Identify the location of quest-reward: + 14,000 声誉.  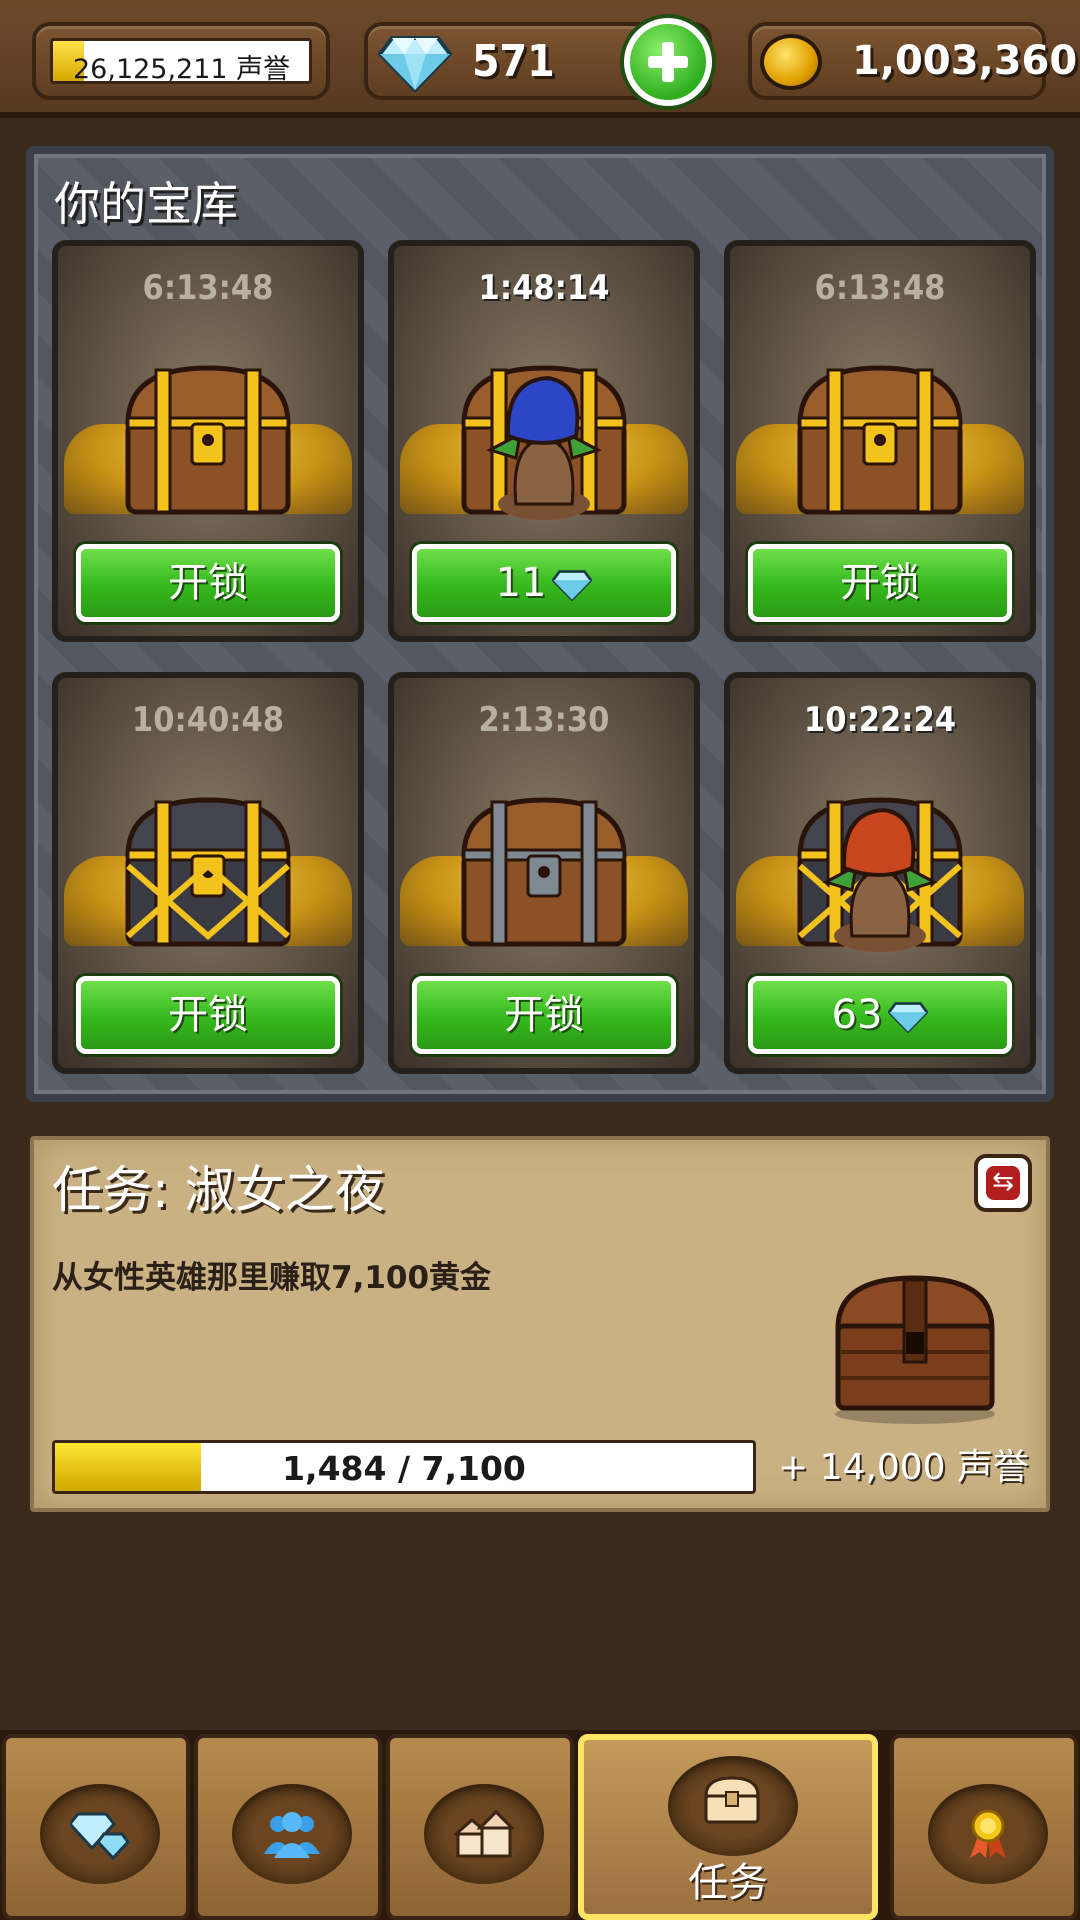
(904, 1467).